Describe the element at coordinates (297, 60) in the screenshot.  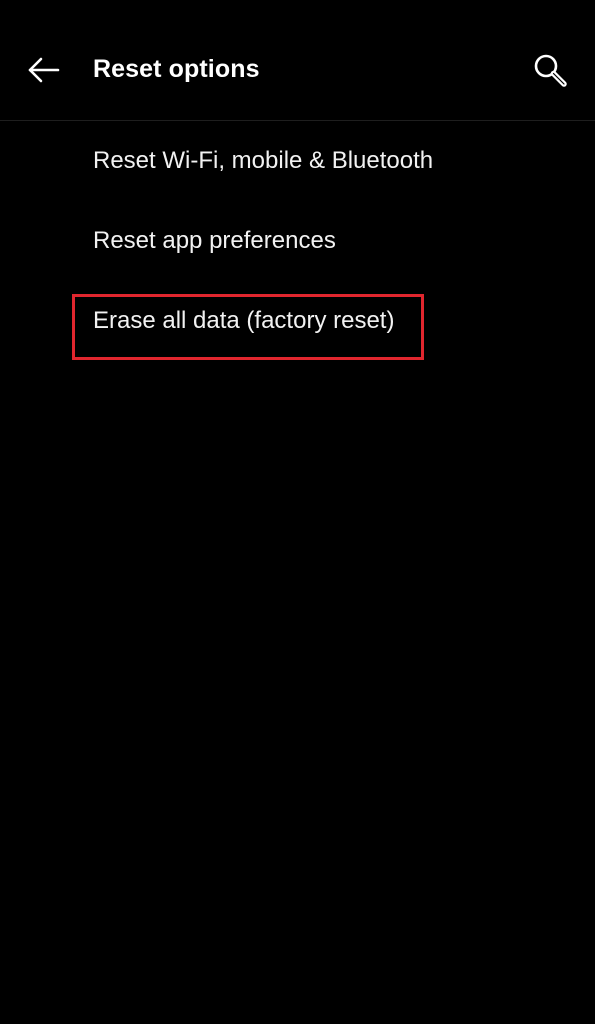
I see `app-bar: Reset options` at that location.